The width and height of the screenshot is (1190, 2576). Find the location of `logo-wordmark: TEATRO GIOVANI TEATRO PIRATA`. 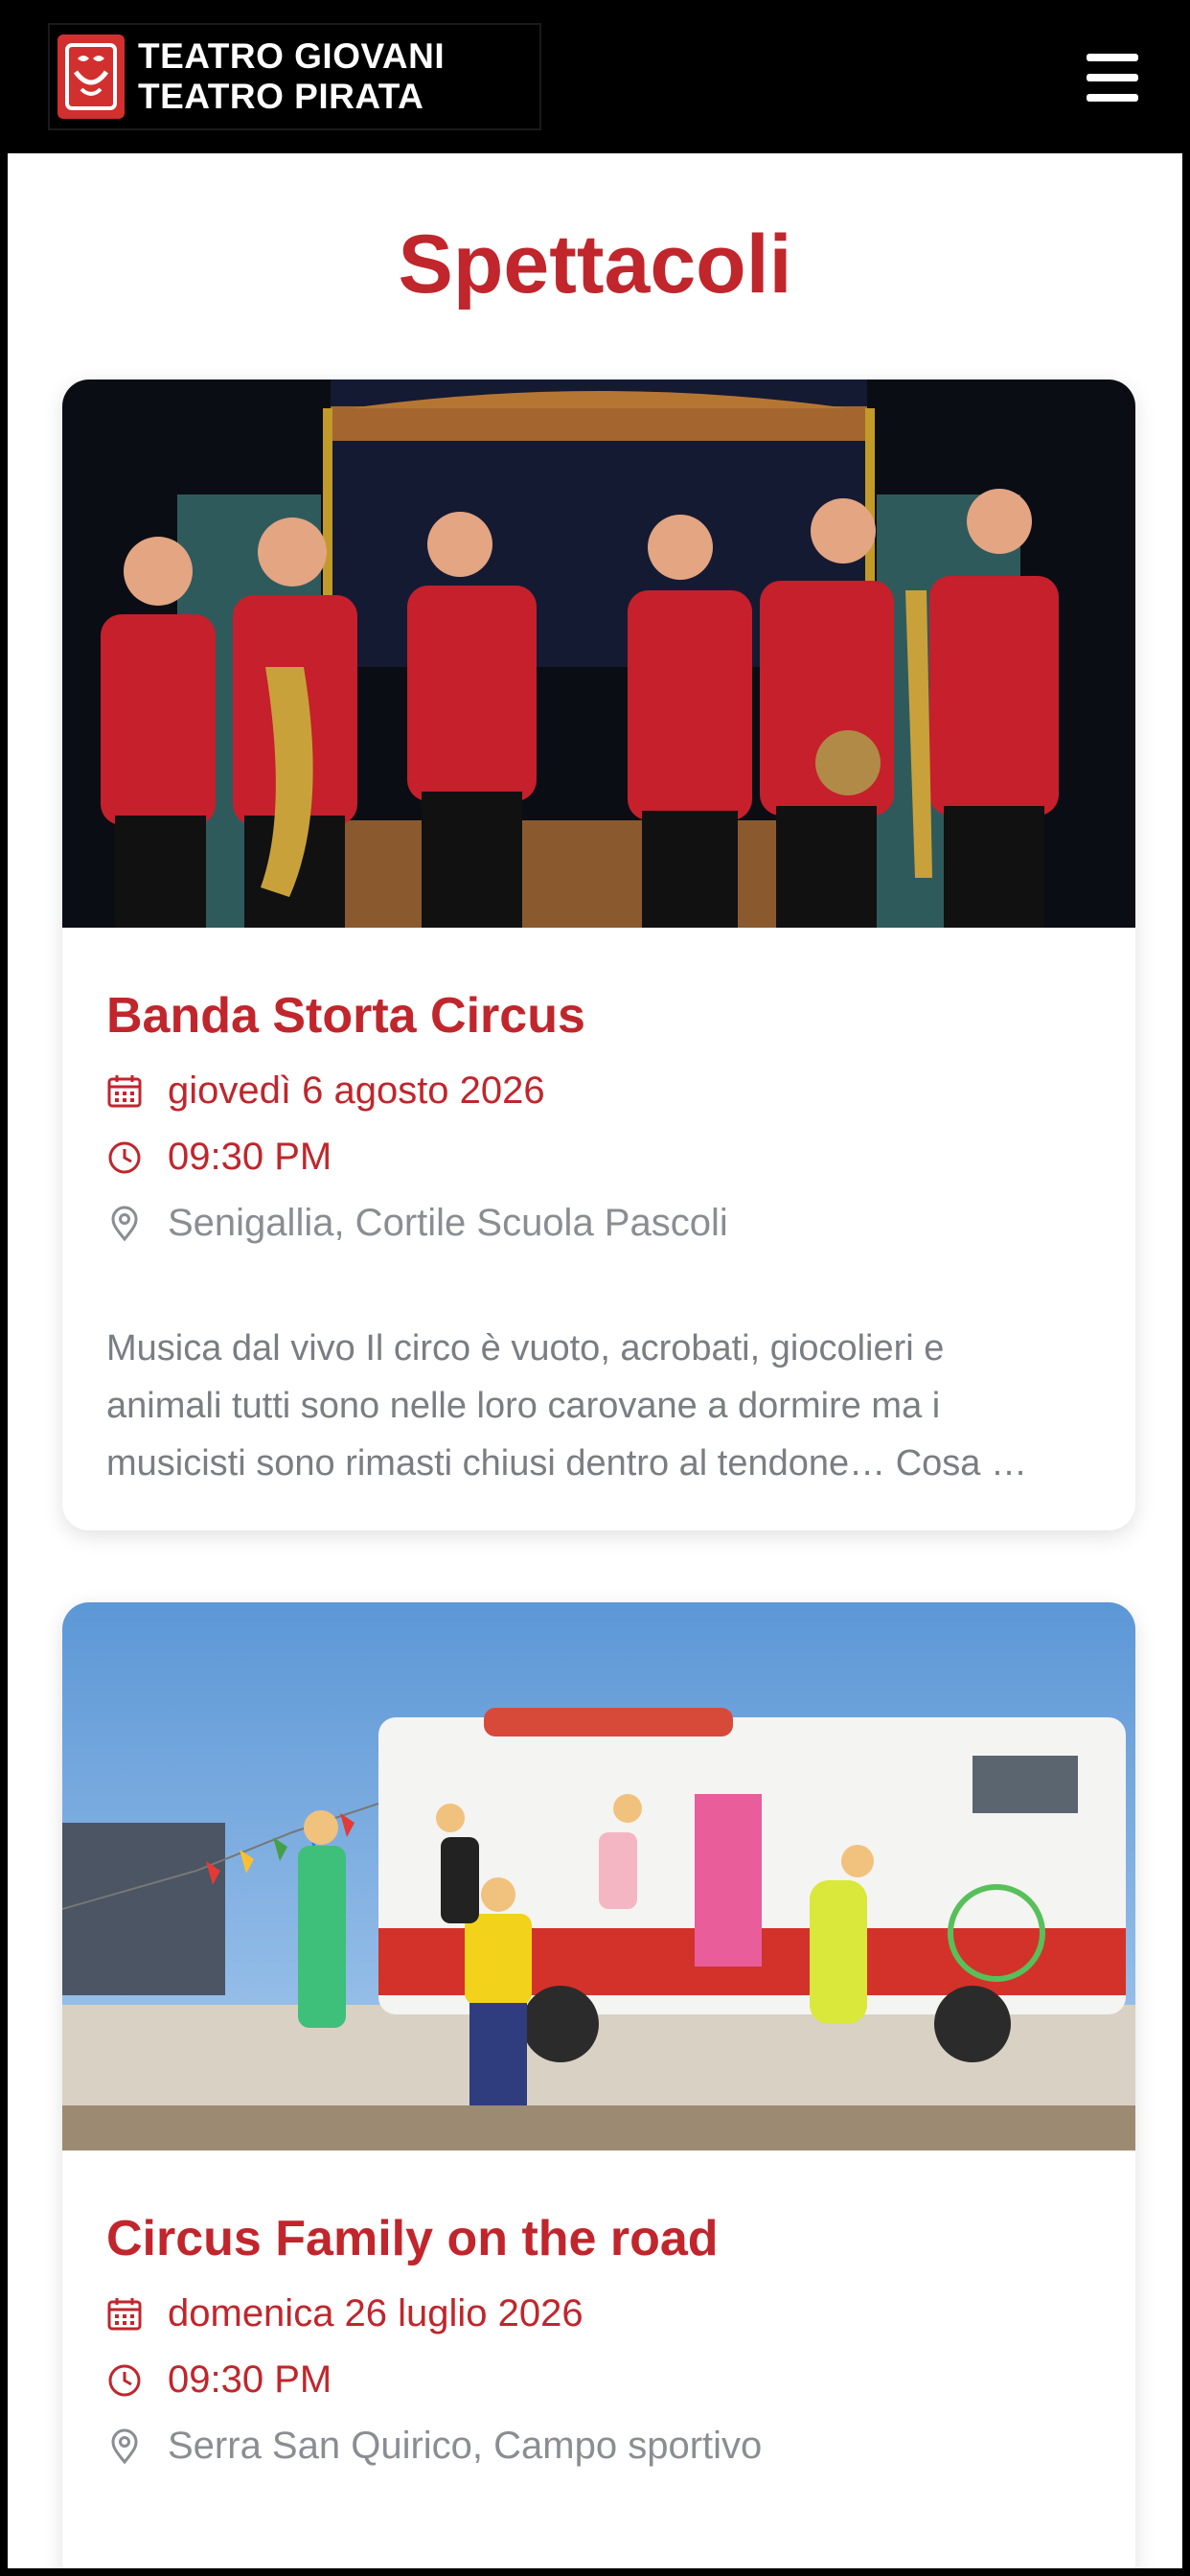

logo-wordmark: TEATRO GIOVANI TEATRO PIRATA is located at coordinates (292, 76).